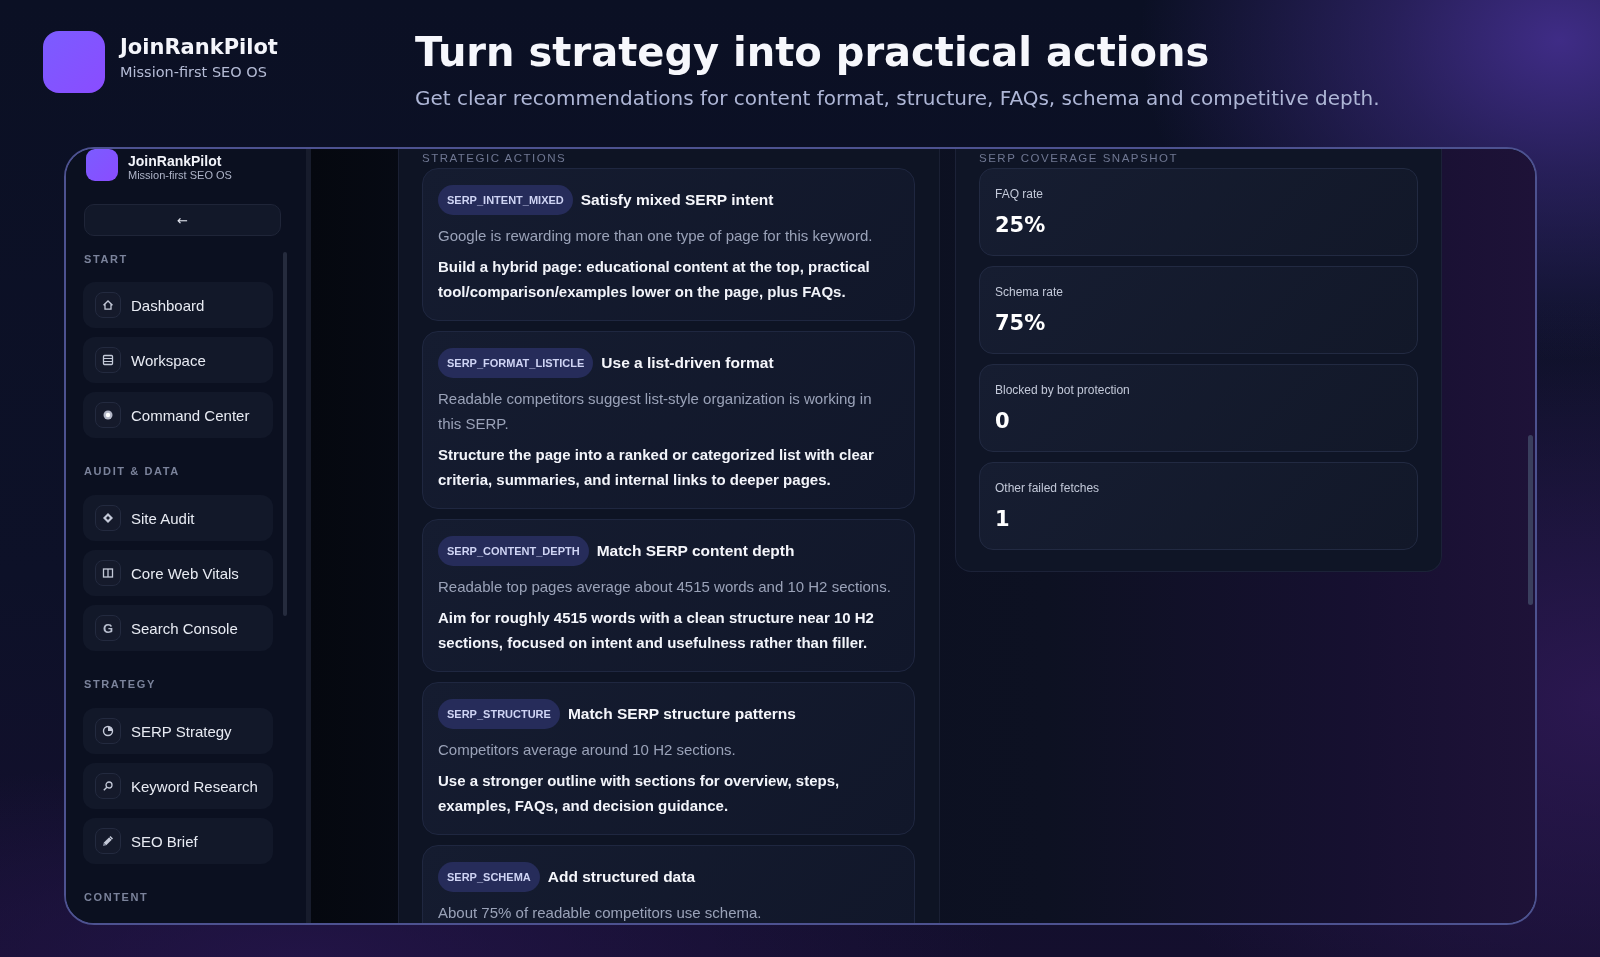  Describe the element at coordinates (108, 731) in the screenshot. I see `pie-chart-icon` at that location.